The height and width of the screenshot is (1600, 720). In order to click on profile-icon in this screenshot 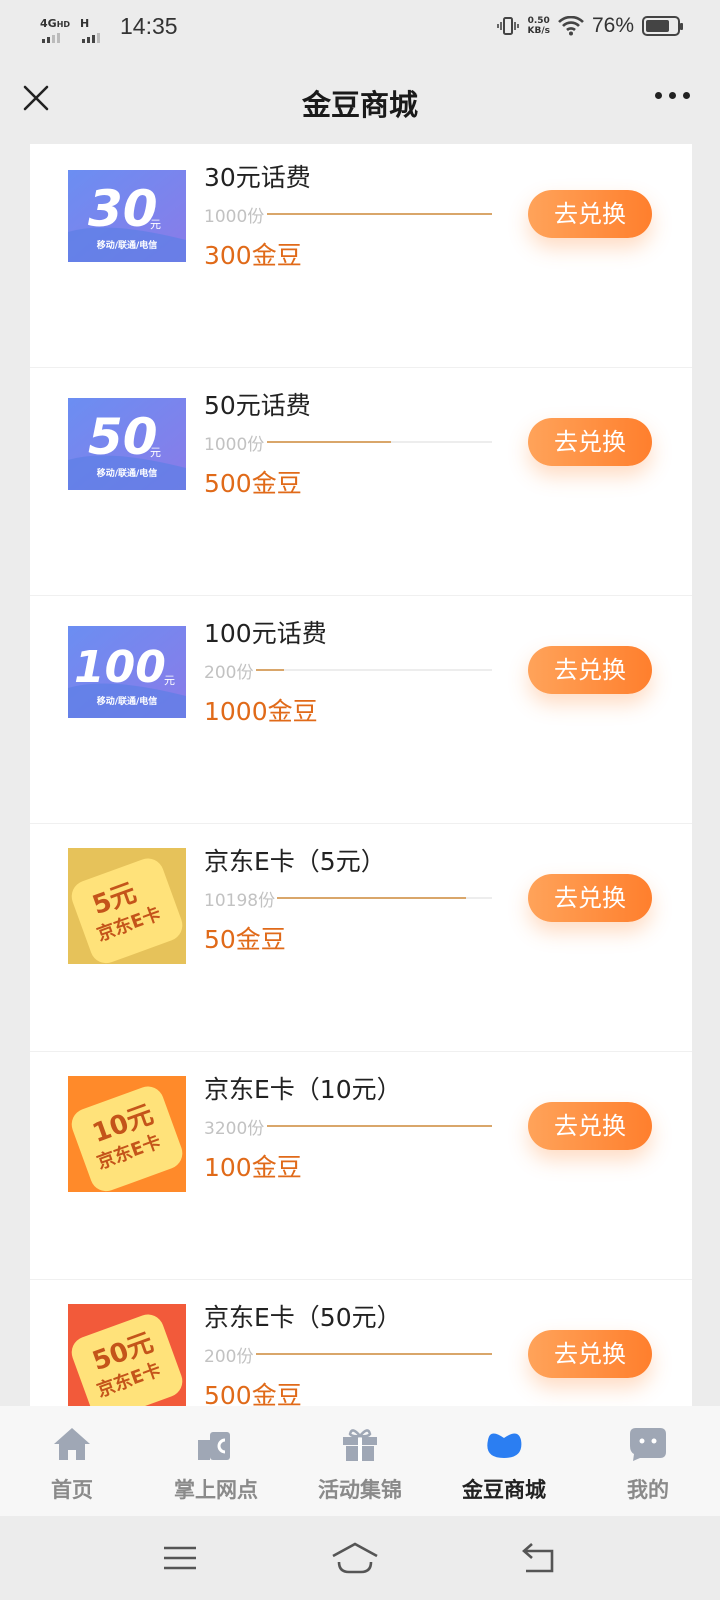, I will do `click(648, 1444)`.